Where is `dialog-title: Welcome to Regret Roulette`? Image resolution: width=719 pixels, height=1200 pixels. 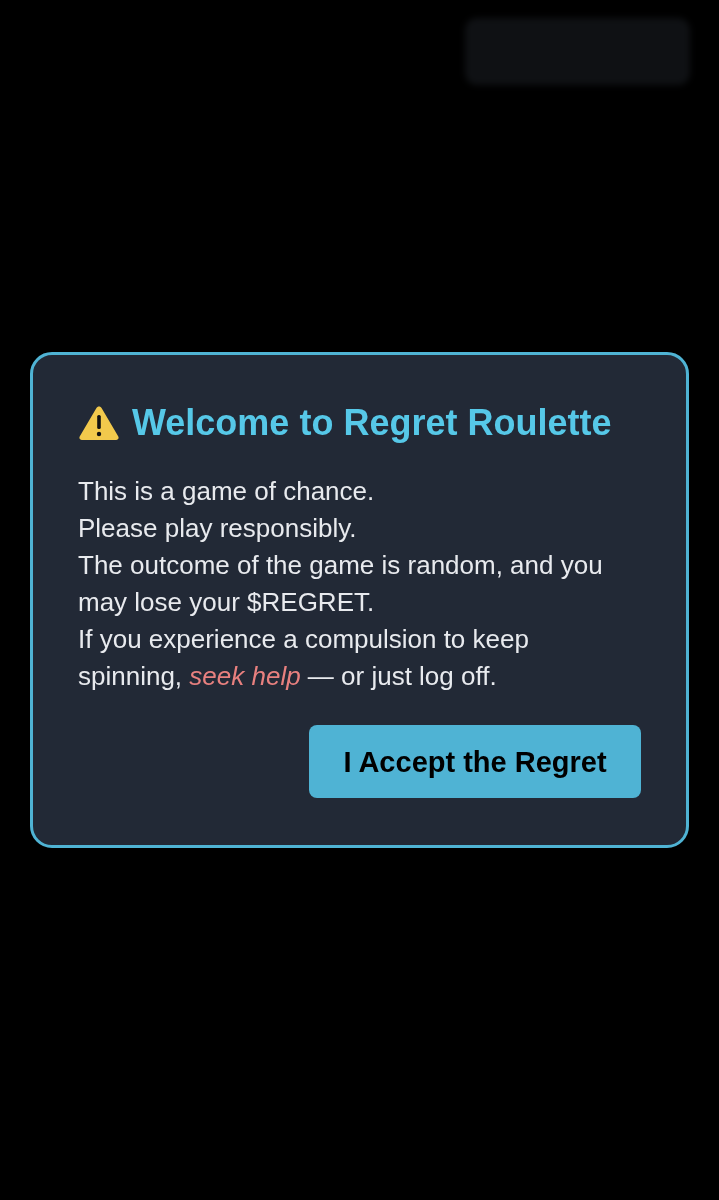 dialog-title: Welcome to Regret Roulette is located at coordinates (372, 423).